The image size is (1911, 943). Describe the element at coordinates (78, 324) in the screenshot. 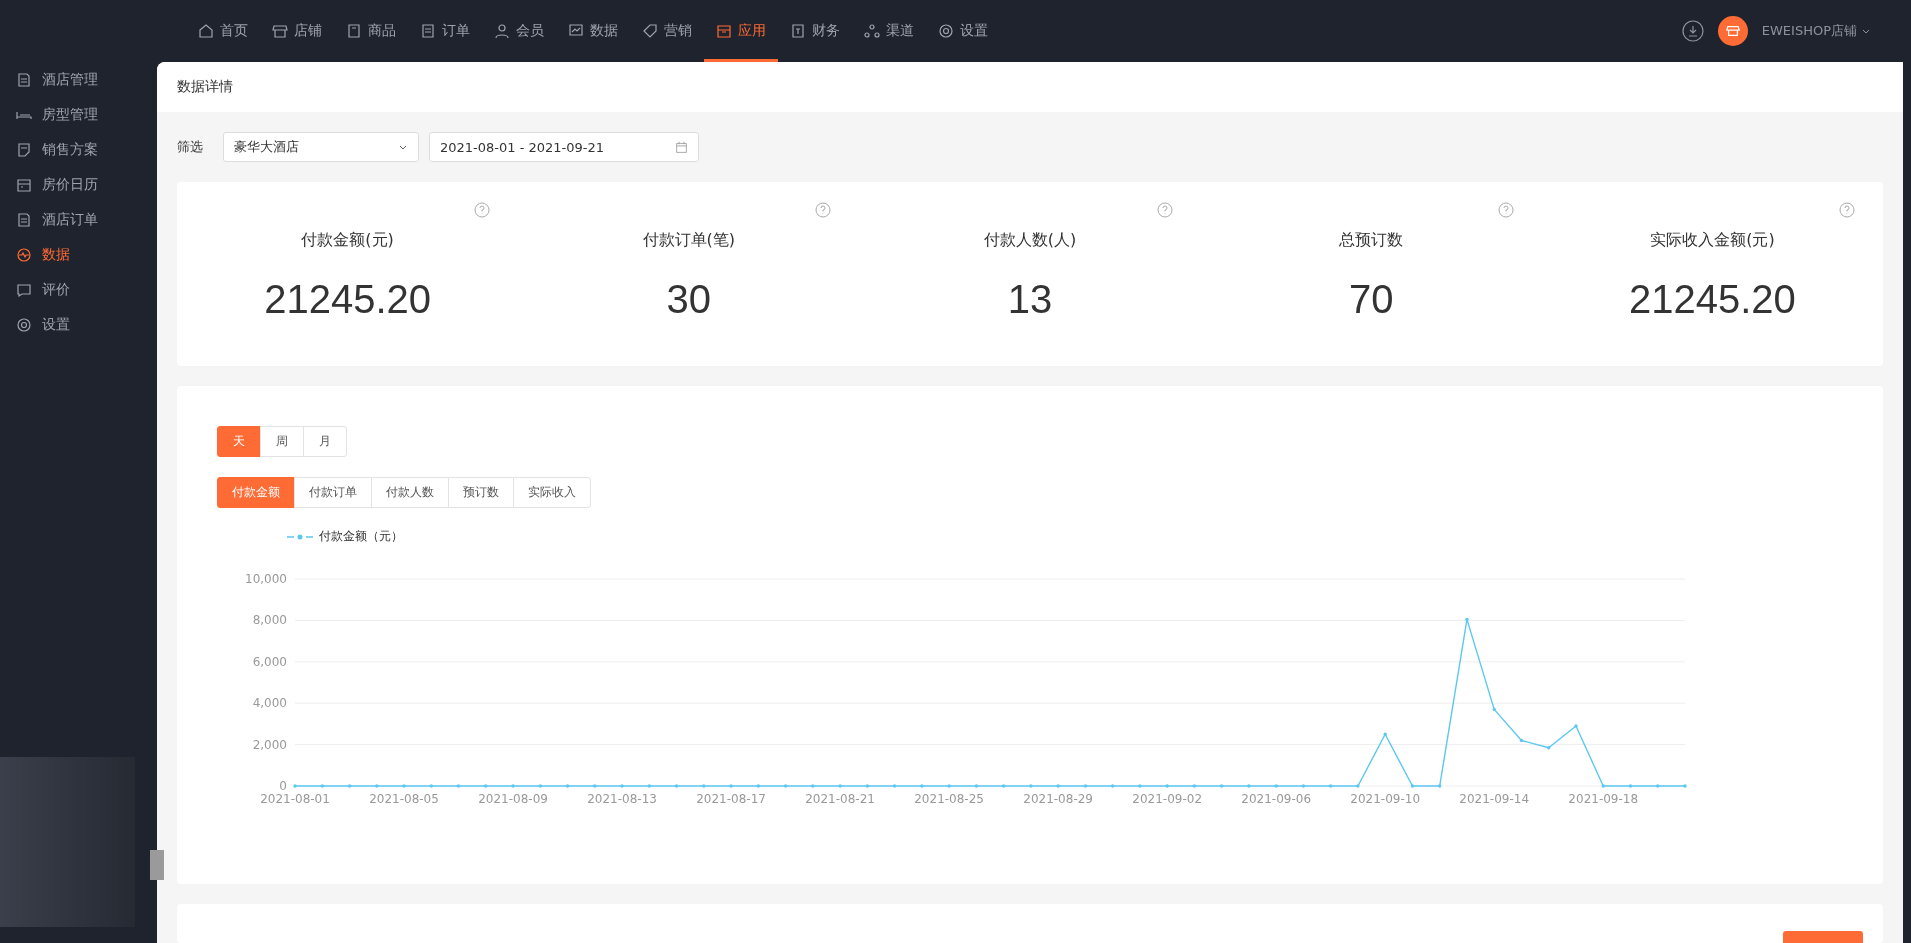

I see `sidebar-item: 设置` at that location.